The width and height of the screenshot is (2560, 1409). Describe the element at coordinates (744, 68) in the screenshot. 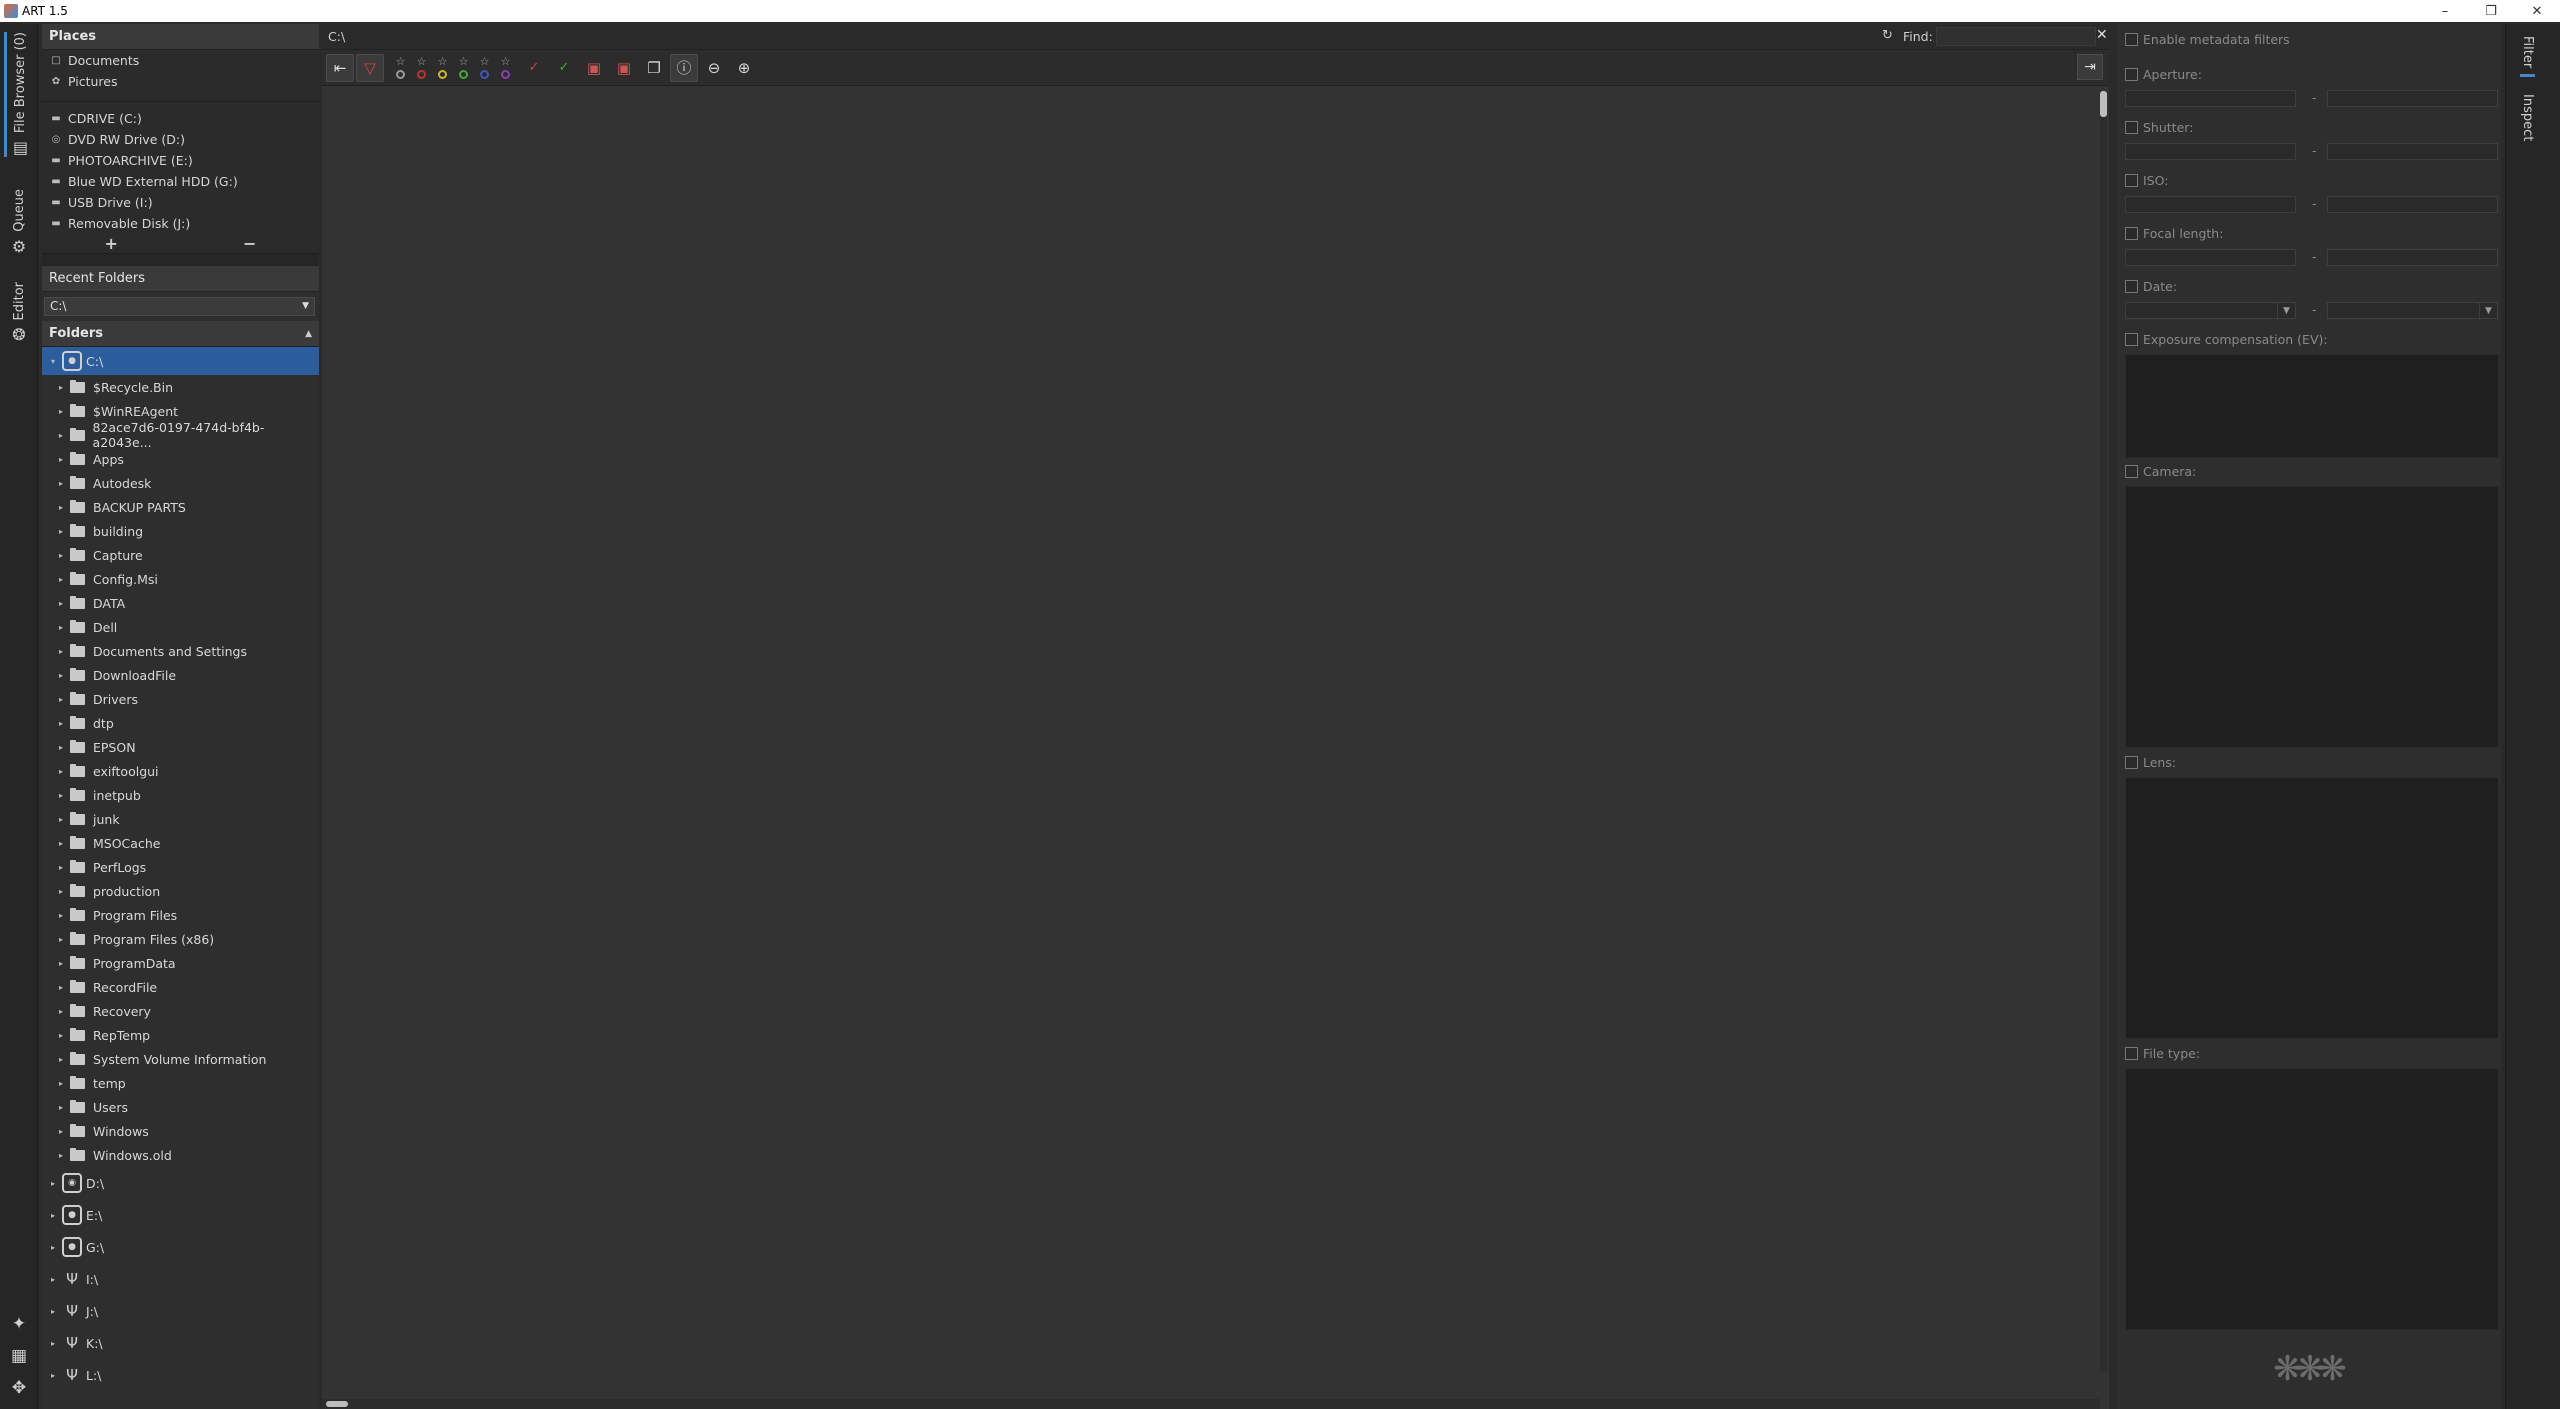

I see `zoom-in-icon: ⊕` at that location.